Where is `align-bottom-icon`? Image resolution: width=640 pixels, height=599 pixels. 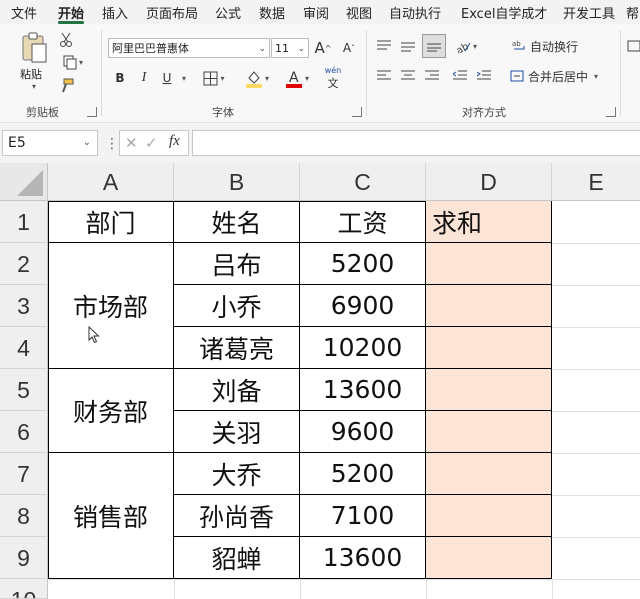
align-bottom-icon is located at coordinates (434, 46).